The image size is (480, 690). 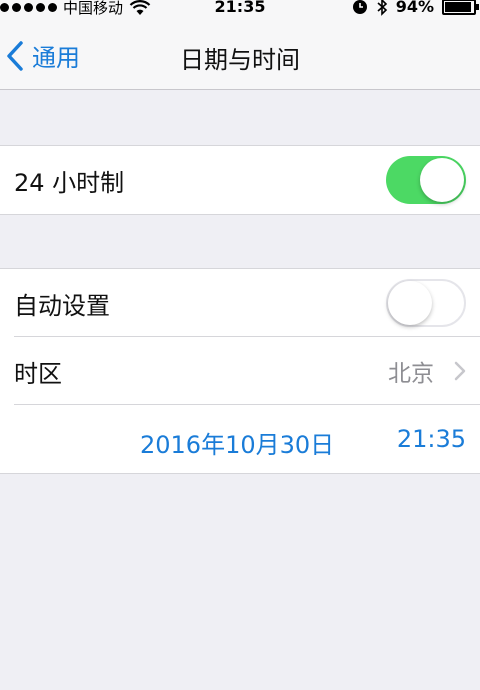 What do you see at coordinates (460, 7) in the screenshot?
I see `battery-icon` at bounding box center [460, 7].